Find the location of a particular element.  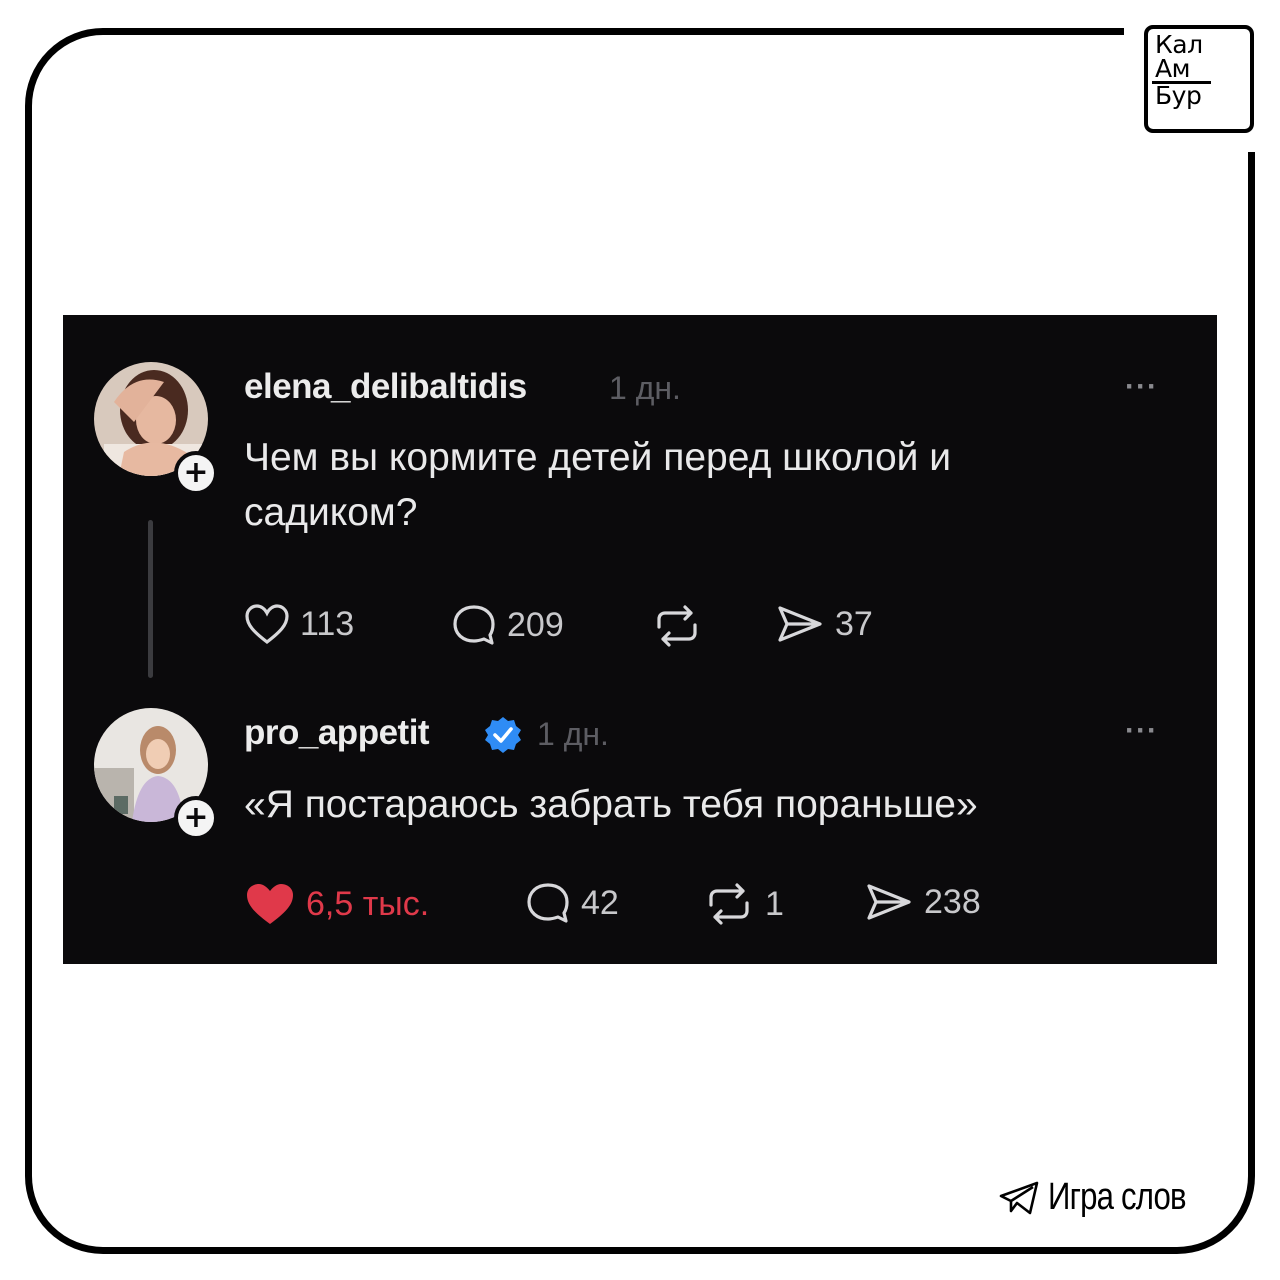

repost-action is located at coordinates (682, 626).